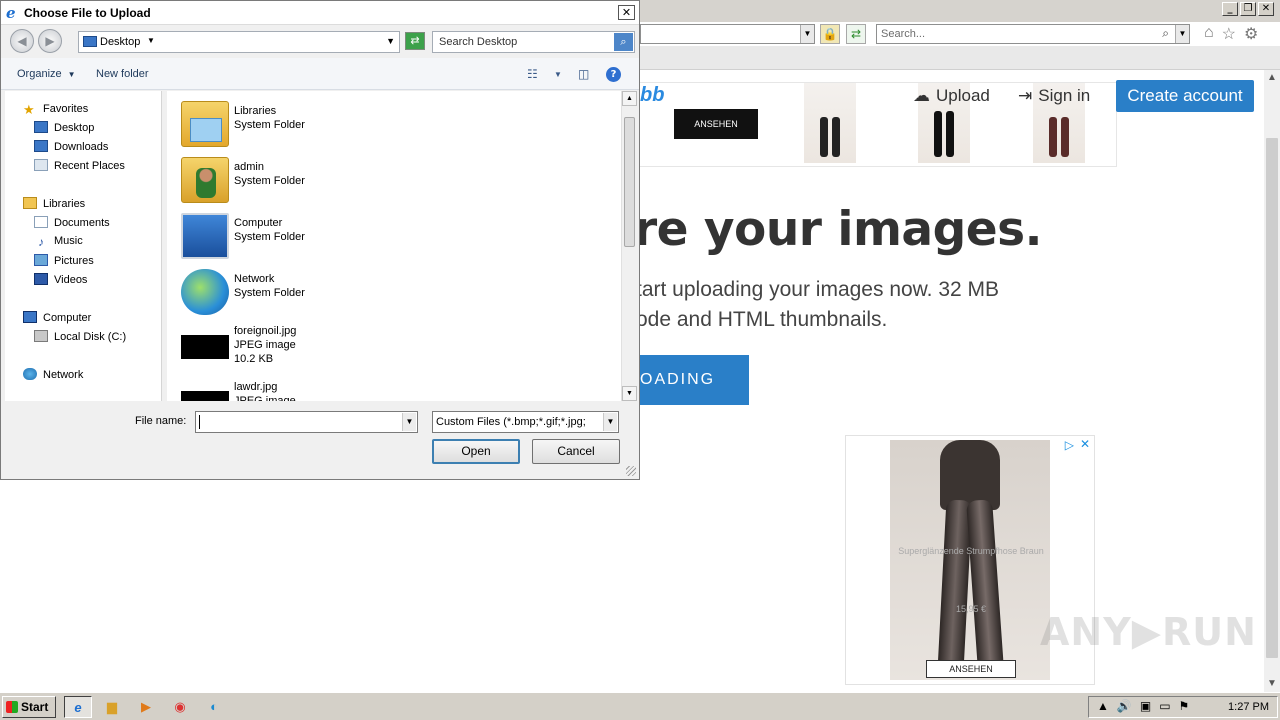  Describe the element at coordinates (29, 707) in the screenshot. I see `start-button: Start` at that location.